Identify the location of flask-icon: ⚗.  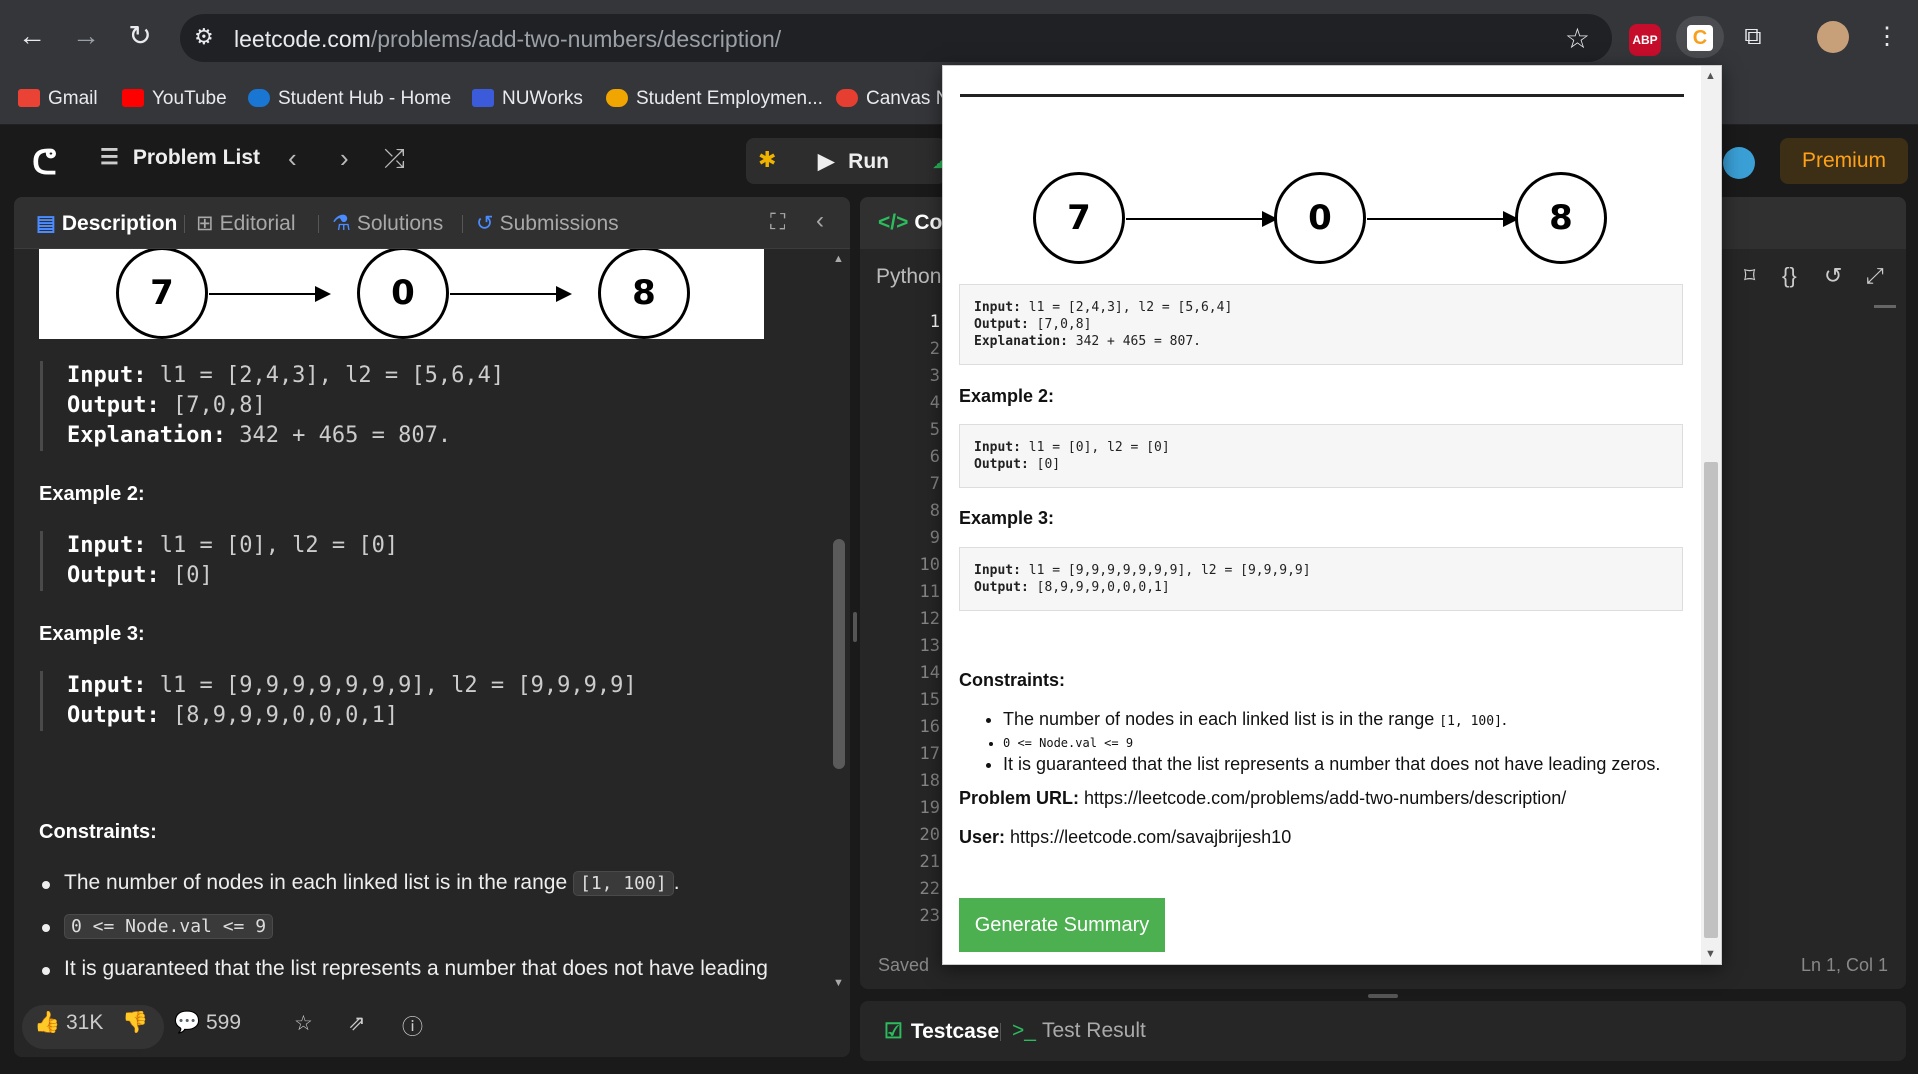
(341, 223).